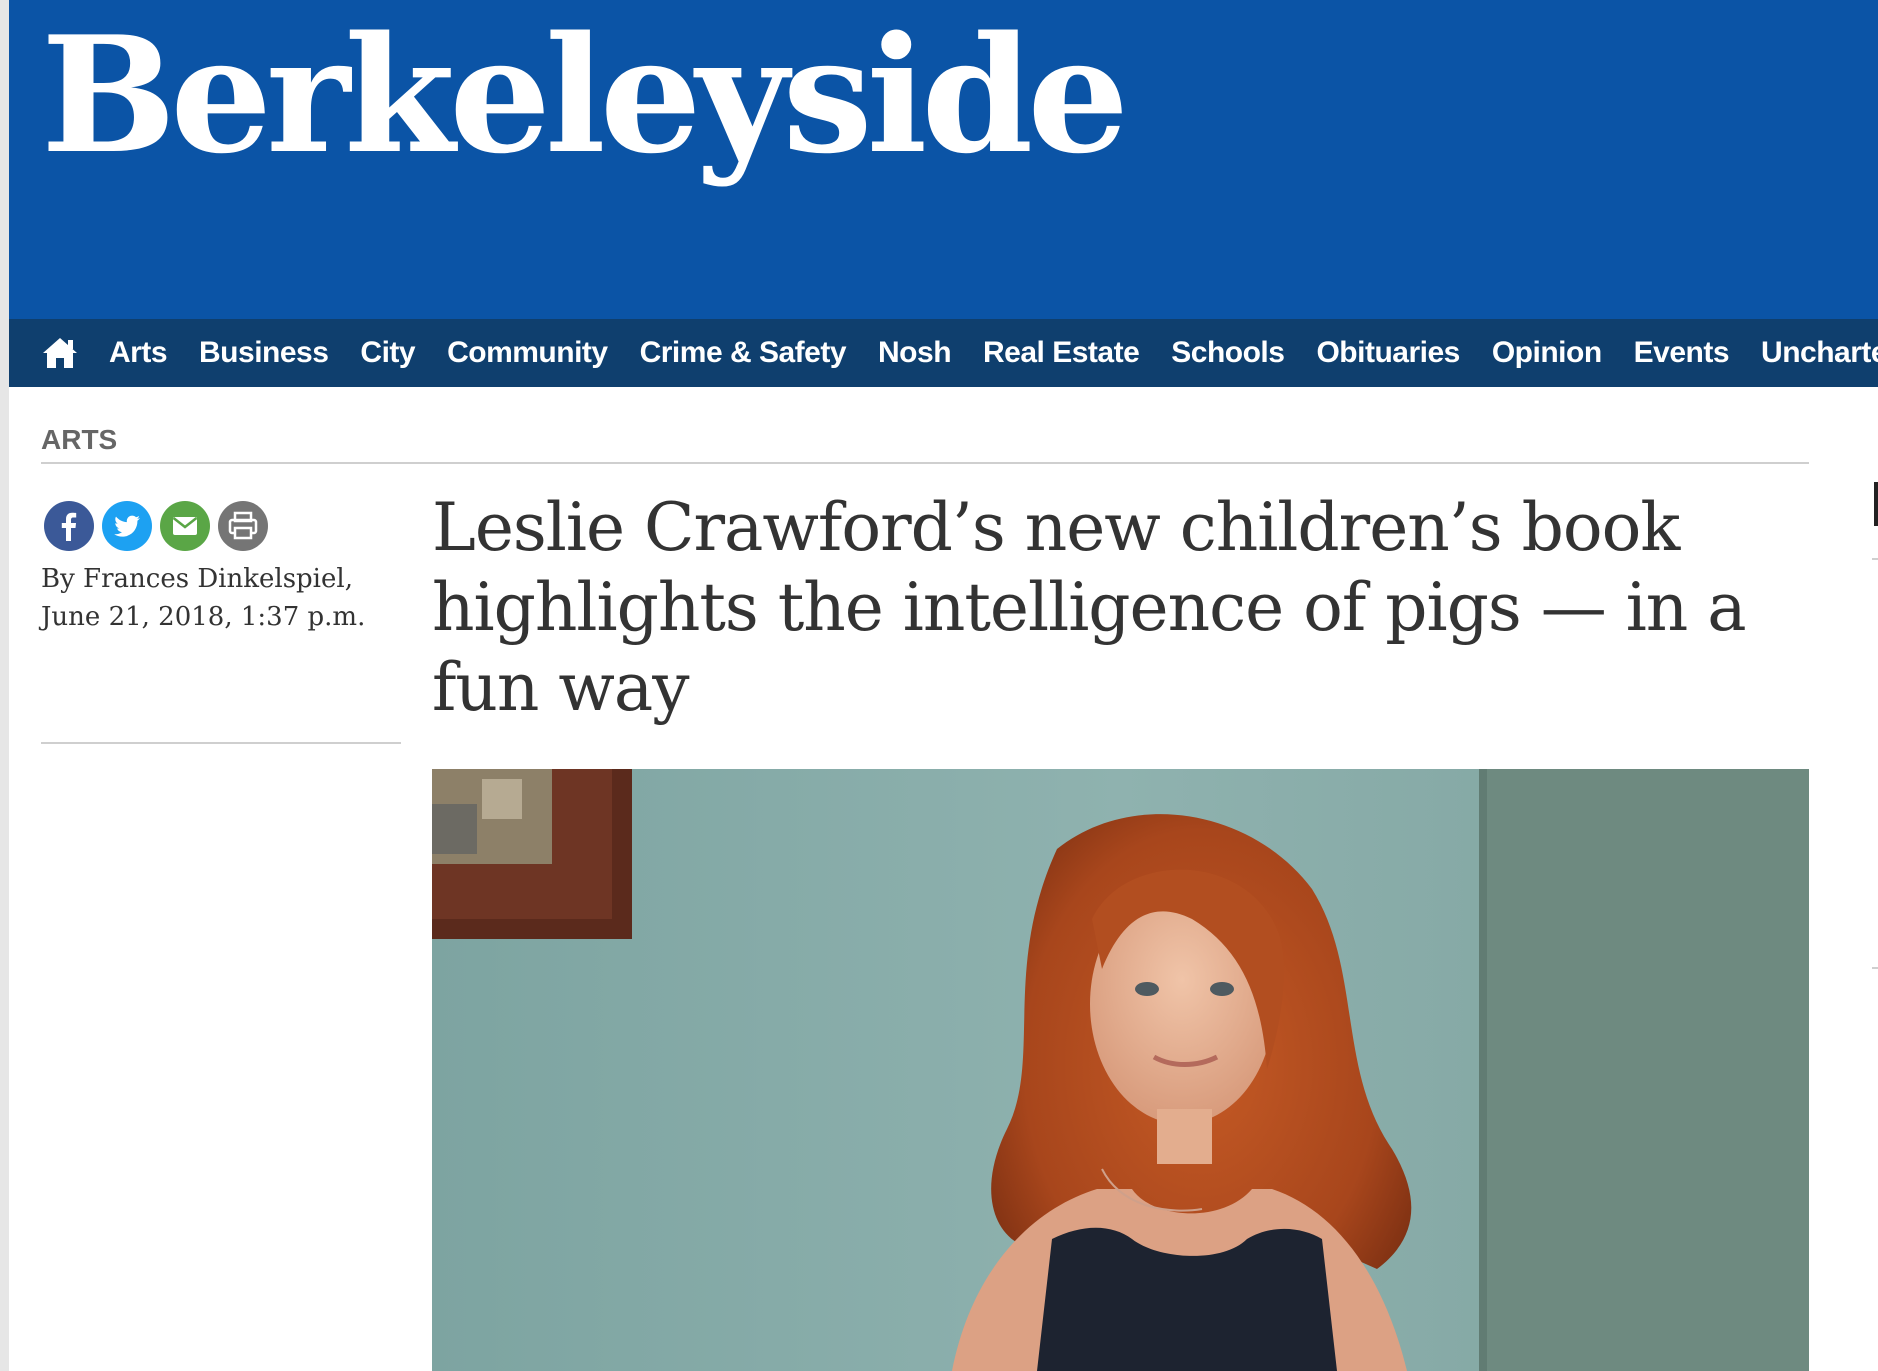 The height and width of the screenshot is (1371, 1878). What do you see at coordinates (1819, 353) in the screenshot?
I see `nav-item-uncharted: Uncharted` at bounding box center [1819, 353].